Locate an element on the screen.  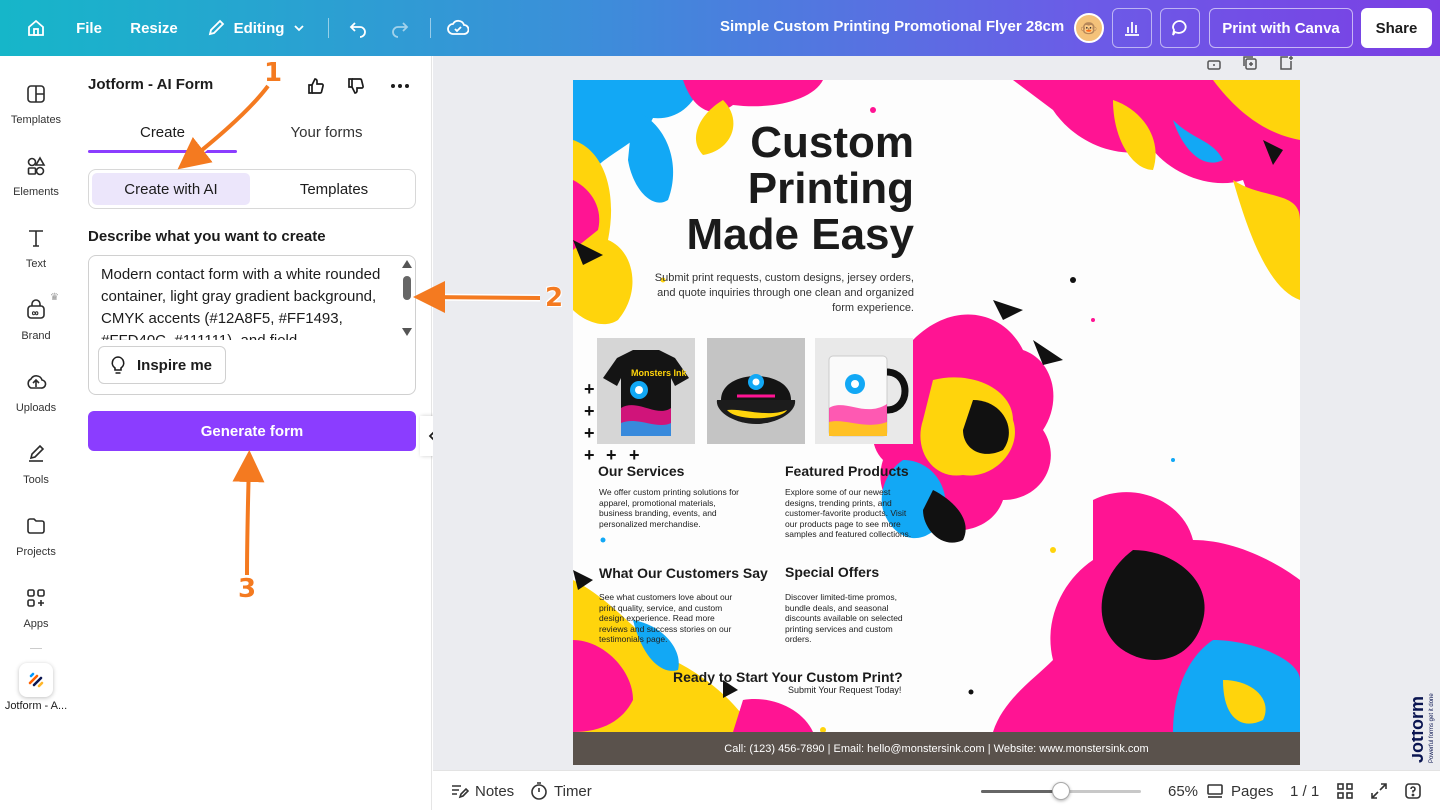
timer-label: Timer is located at coordinates (573, 791).